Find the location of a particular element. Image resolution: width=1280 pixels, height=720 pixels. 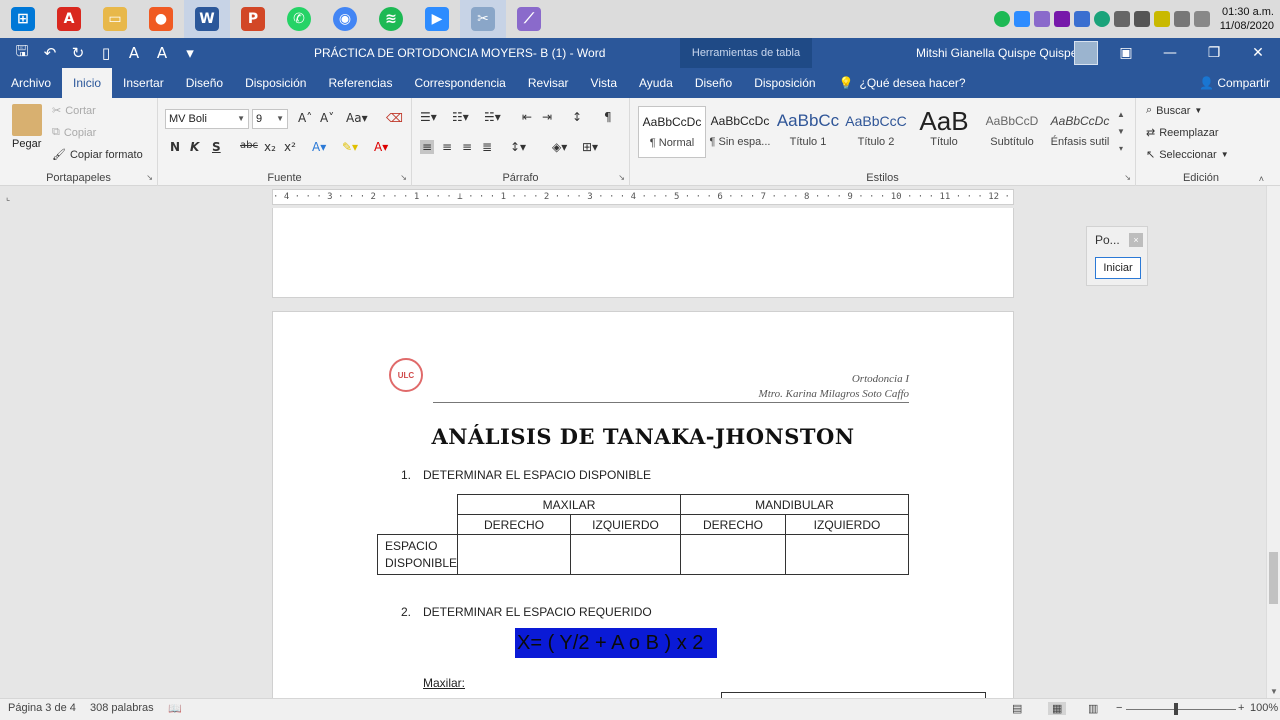

borders-icon: ⊞▾ is located at coordinates (590, 147).